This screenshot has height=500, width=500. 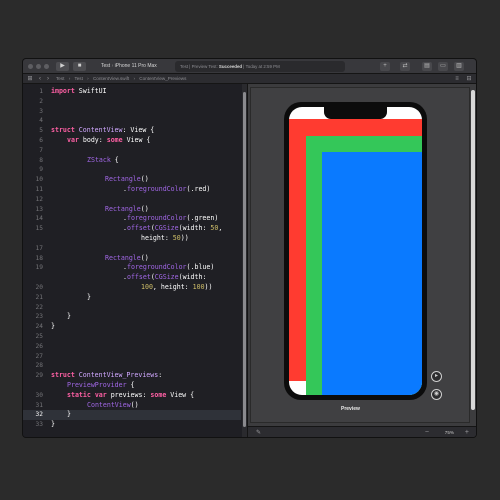 What do you see at coordinates (132, 386) in the screenshot?
I see `code-line: PreviewProvider {` at bounding box center [132, 386].